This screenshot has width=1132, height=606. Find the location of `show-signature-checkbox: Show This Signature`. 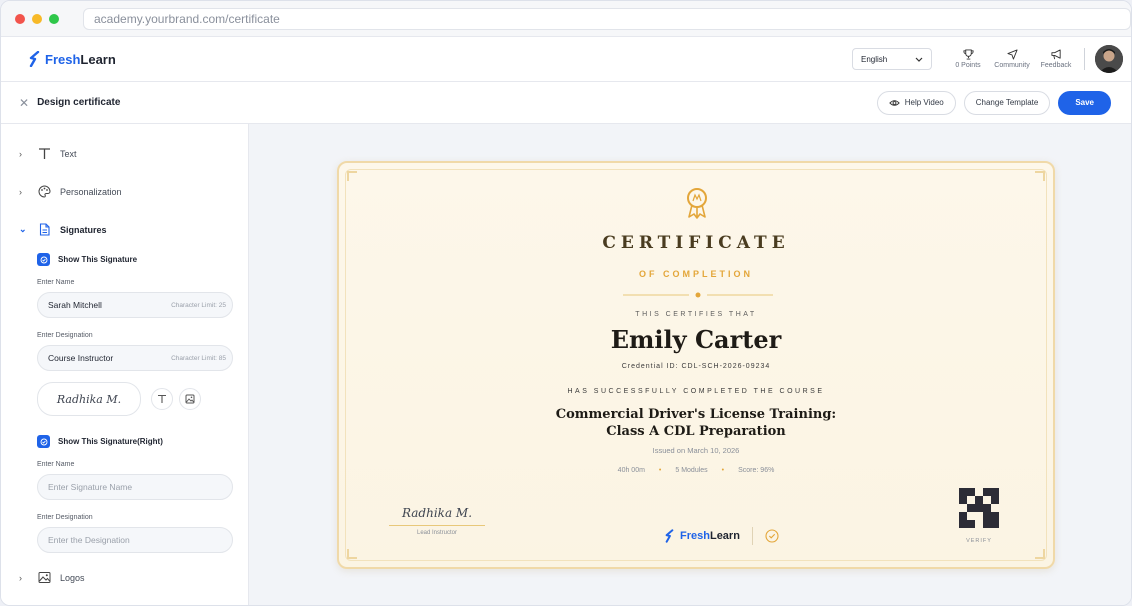

show-signature-checkbox: Show This Signature is located at coordinates (87, 259).